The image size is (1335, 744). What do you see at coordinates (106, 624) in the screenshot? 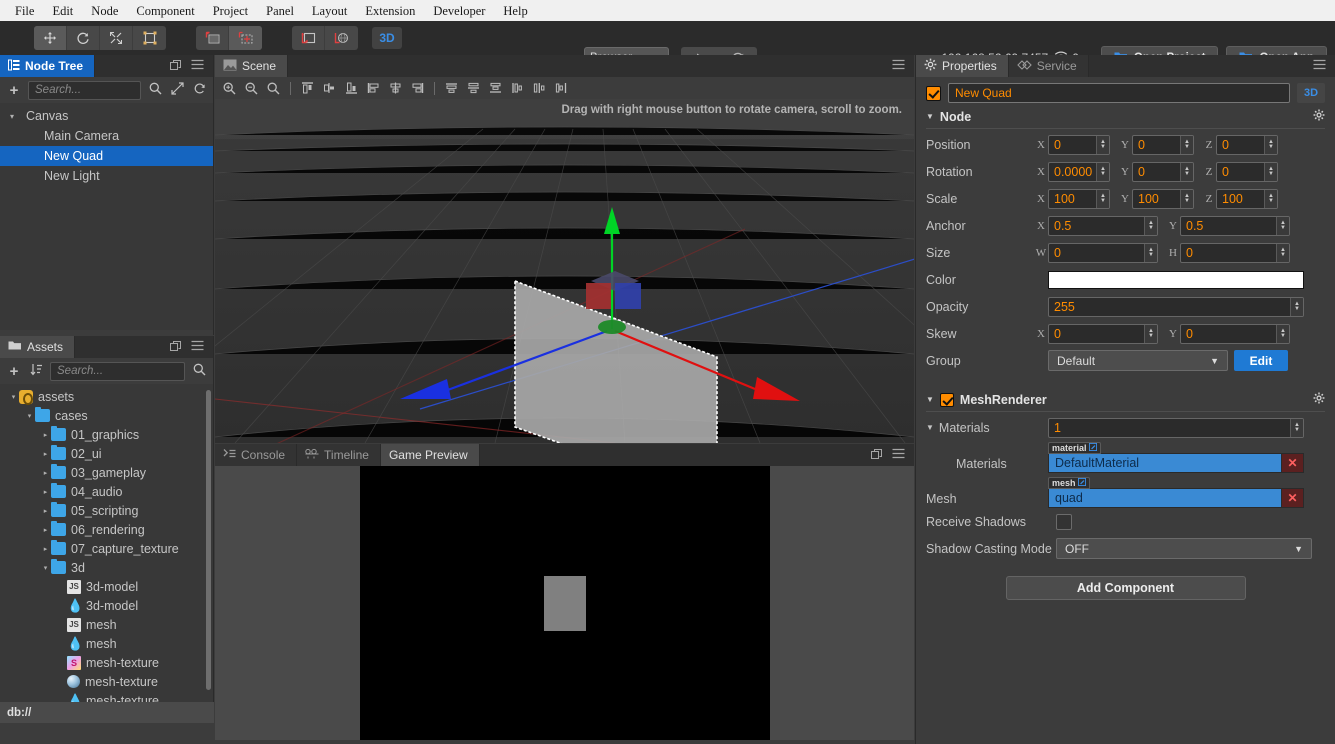
I see `assets-item: JS mesh` at bounding box center [106, 624].